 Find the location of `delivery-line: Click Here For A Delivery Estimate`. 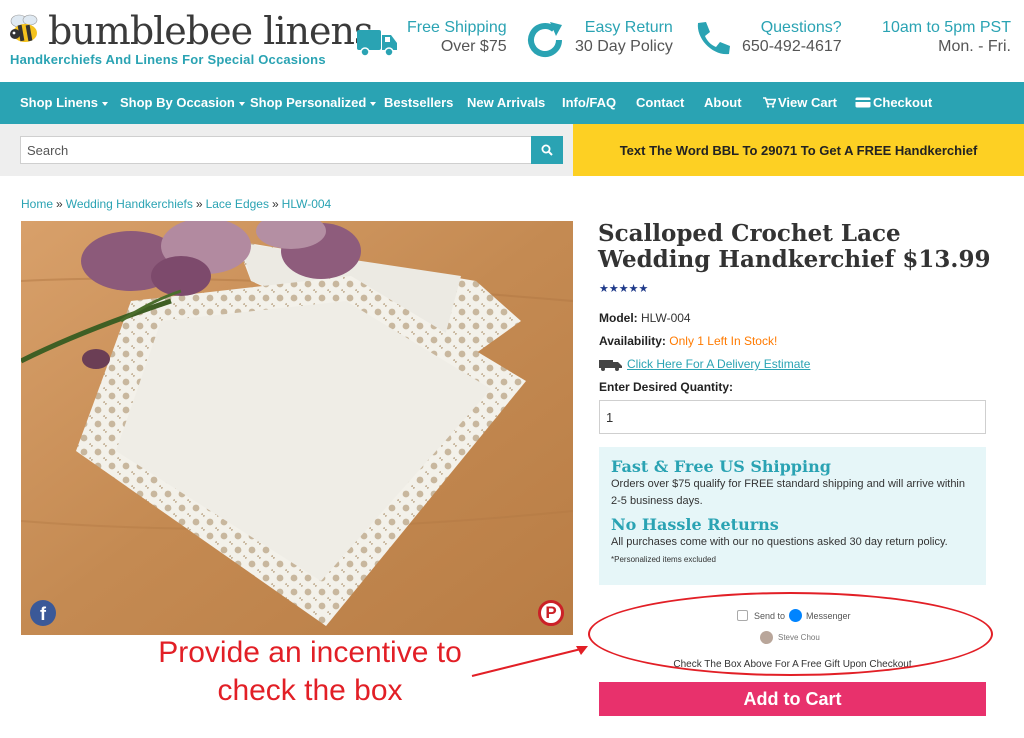

delivery-line: Click Here For A Delivery Estimate is located at coordinates (704, 364).